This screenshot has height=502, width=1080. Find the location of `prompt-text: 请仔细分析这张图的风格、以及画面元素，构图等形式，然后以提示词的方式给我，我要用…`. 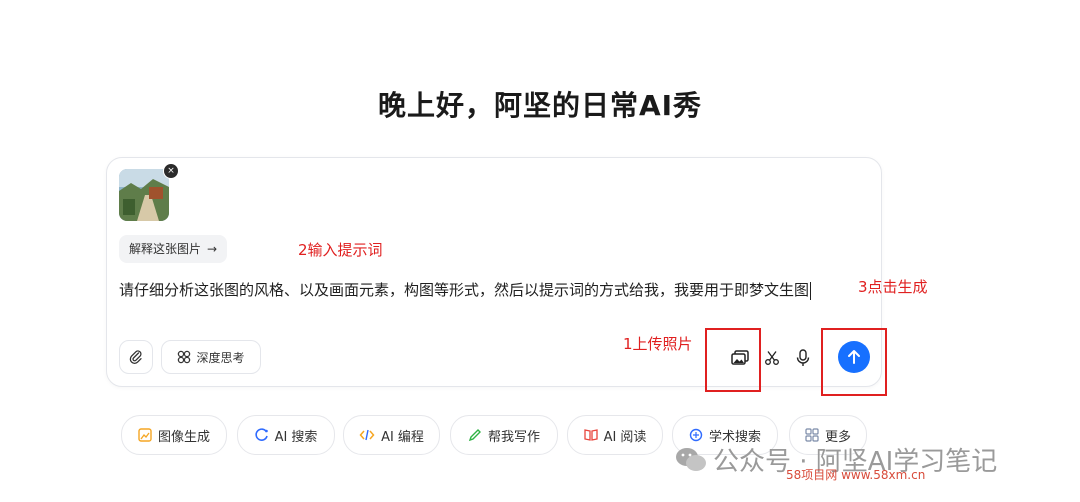

prompt-text: 请仔细分析这张图的风格、以及画面元素，构图等形式，然后以提示词的方式给我，我要用… is located at coordinates (464, 290).